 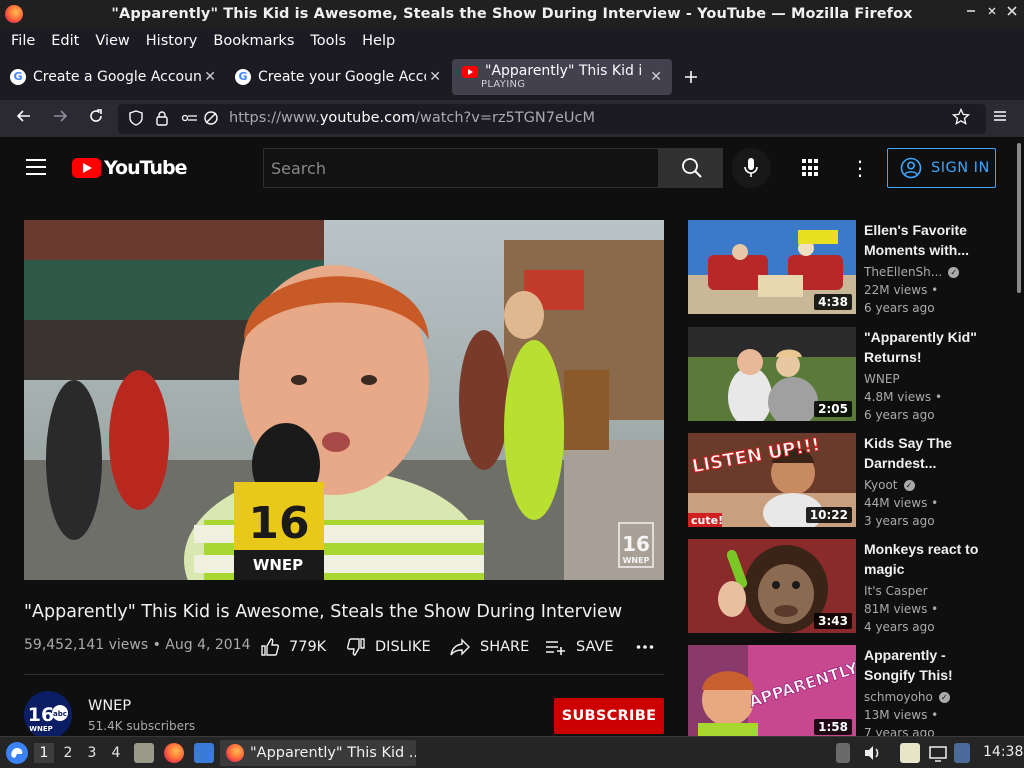 What do you see at coordinates (17, 753) in the screenshot?
I see `start-menu-icon` at bounding box center [17, 753].